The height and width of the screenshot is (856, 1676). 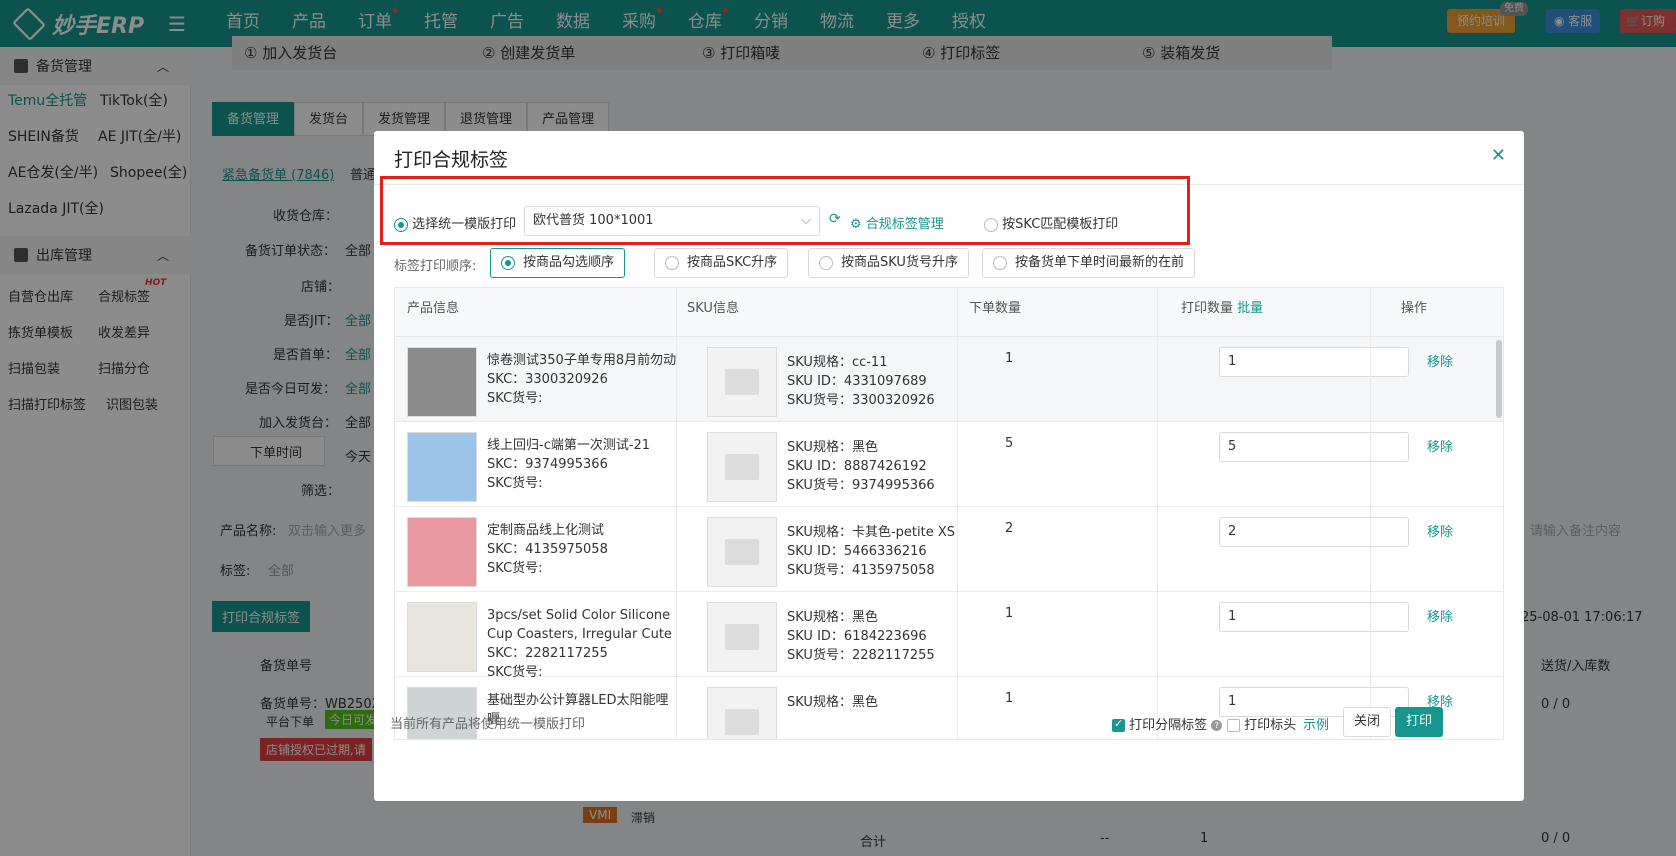 I want to click on col-product: 产品信息, so click(x=433, y=308).